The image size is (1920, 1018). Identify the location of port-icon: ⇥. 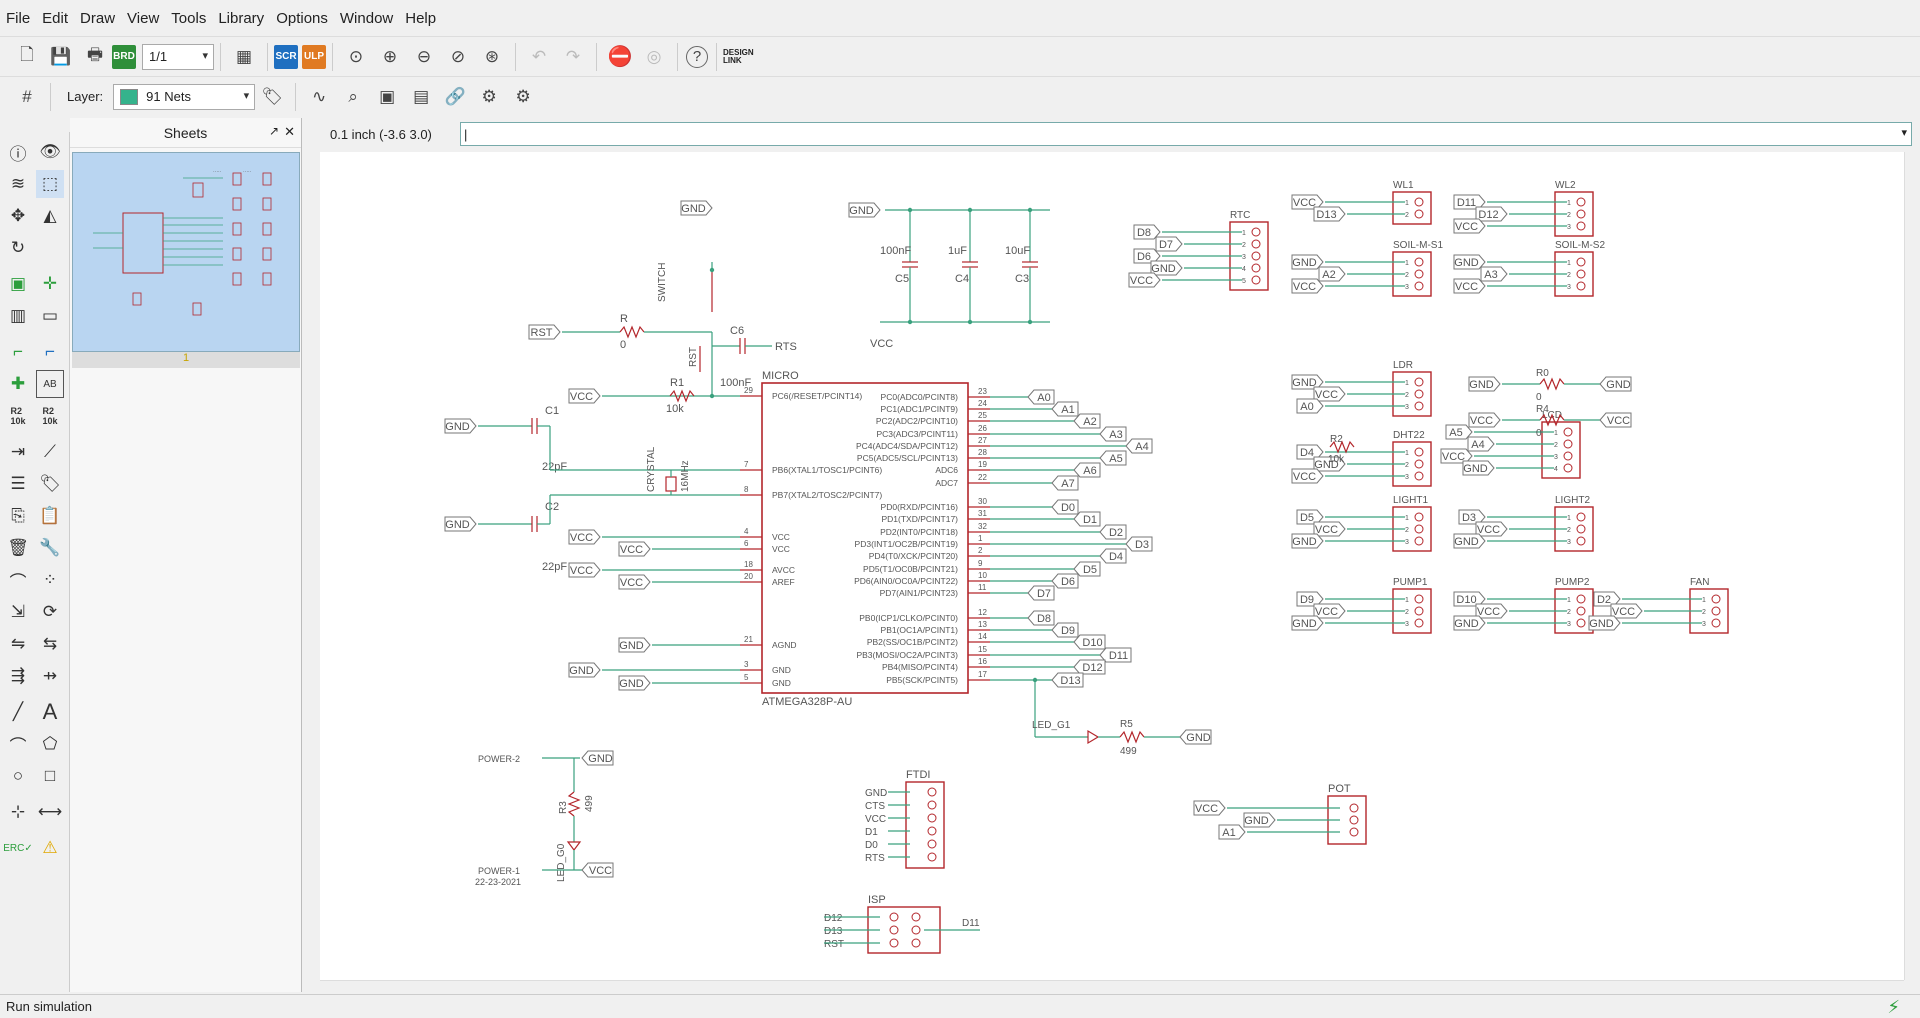
(18, 452).